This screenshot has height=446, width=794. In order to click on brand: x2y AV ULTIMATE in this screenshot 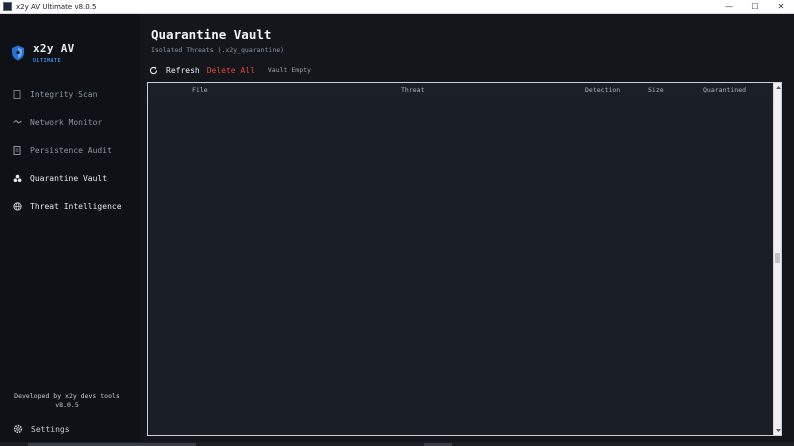, I will do `click(71, 55)`.